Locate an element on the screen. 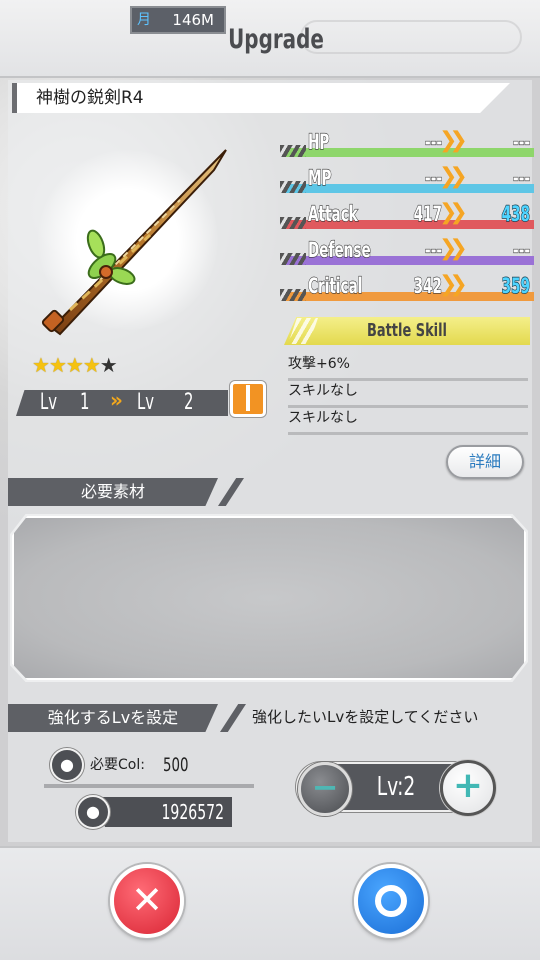  materials-header: 必要素材 is located at coordinates (113, 492).